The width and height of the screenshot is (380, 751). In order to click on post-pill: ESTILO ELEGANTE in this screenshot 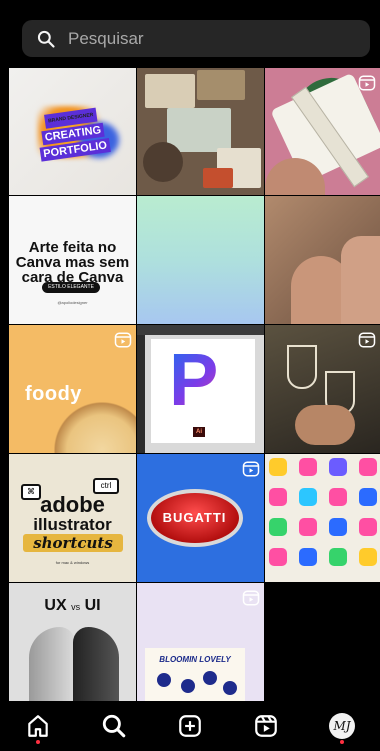, I will do `click(71, 287)`.